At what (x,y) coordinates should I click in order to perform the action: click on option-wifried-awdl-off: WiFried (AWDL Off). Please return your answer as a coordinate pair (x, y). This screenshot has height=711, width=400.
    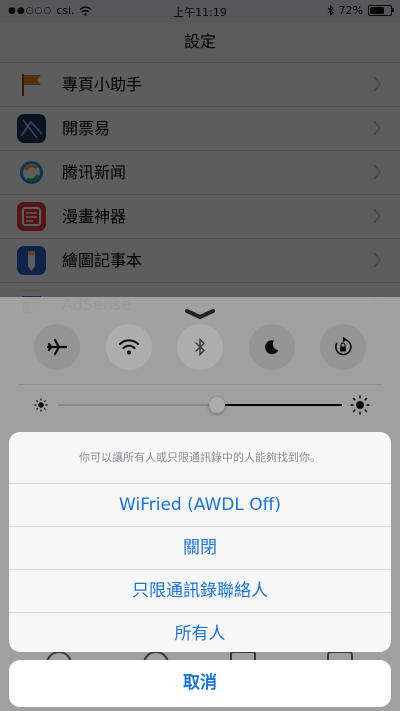
    Looking at the image, I should click on (200, 505).